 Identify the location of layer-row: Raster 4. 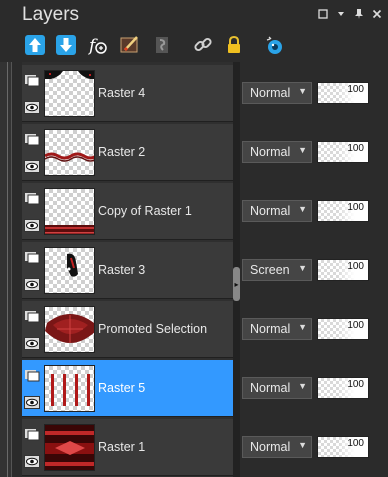
(127, 93).